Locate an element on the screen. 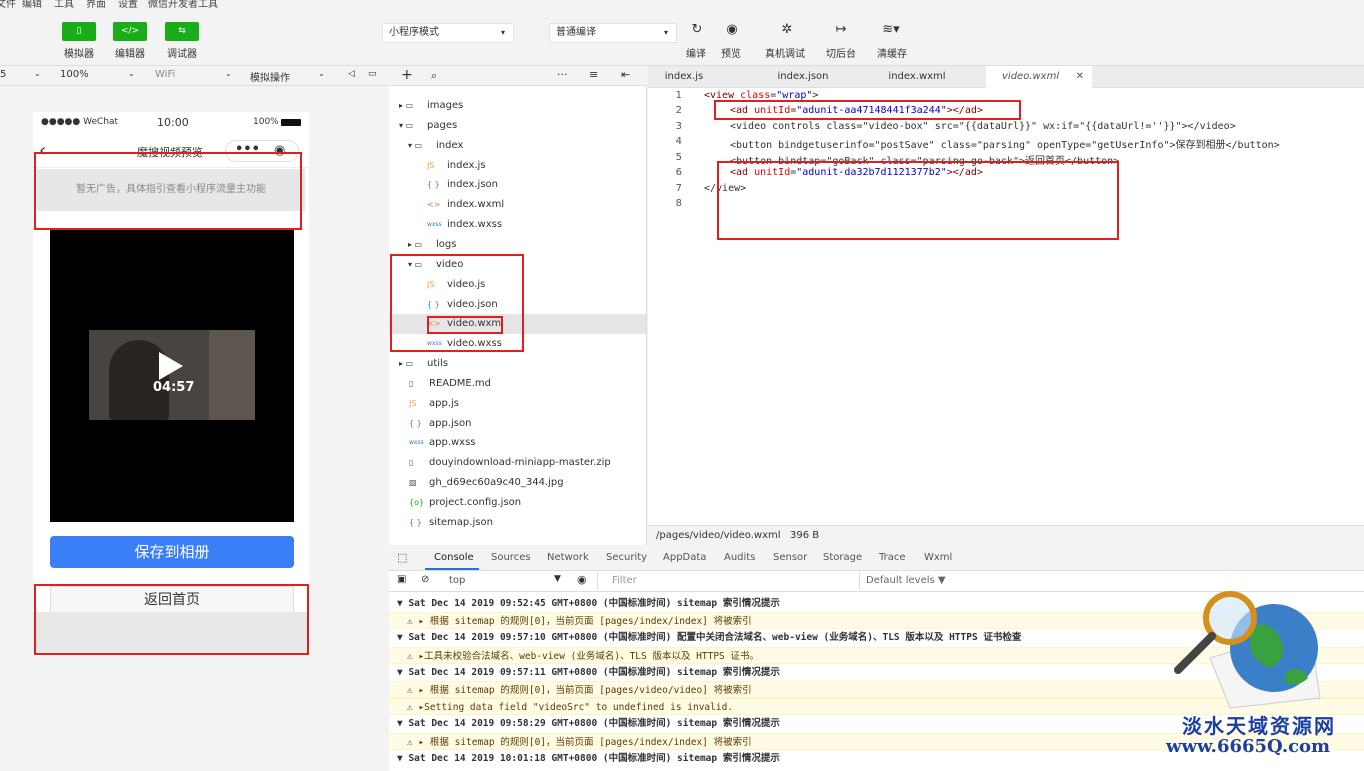  file-item: JS app.js is located at coordinates (517, 404).